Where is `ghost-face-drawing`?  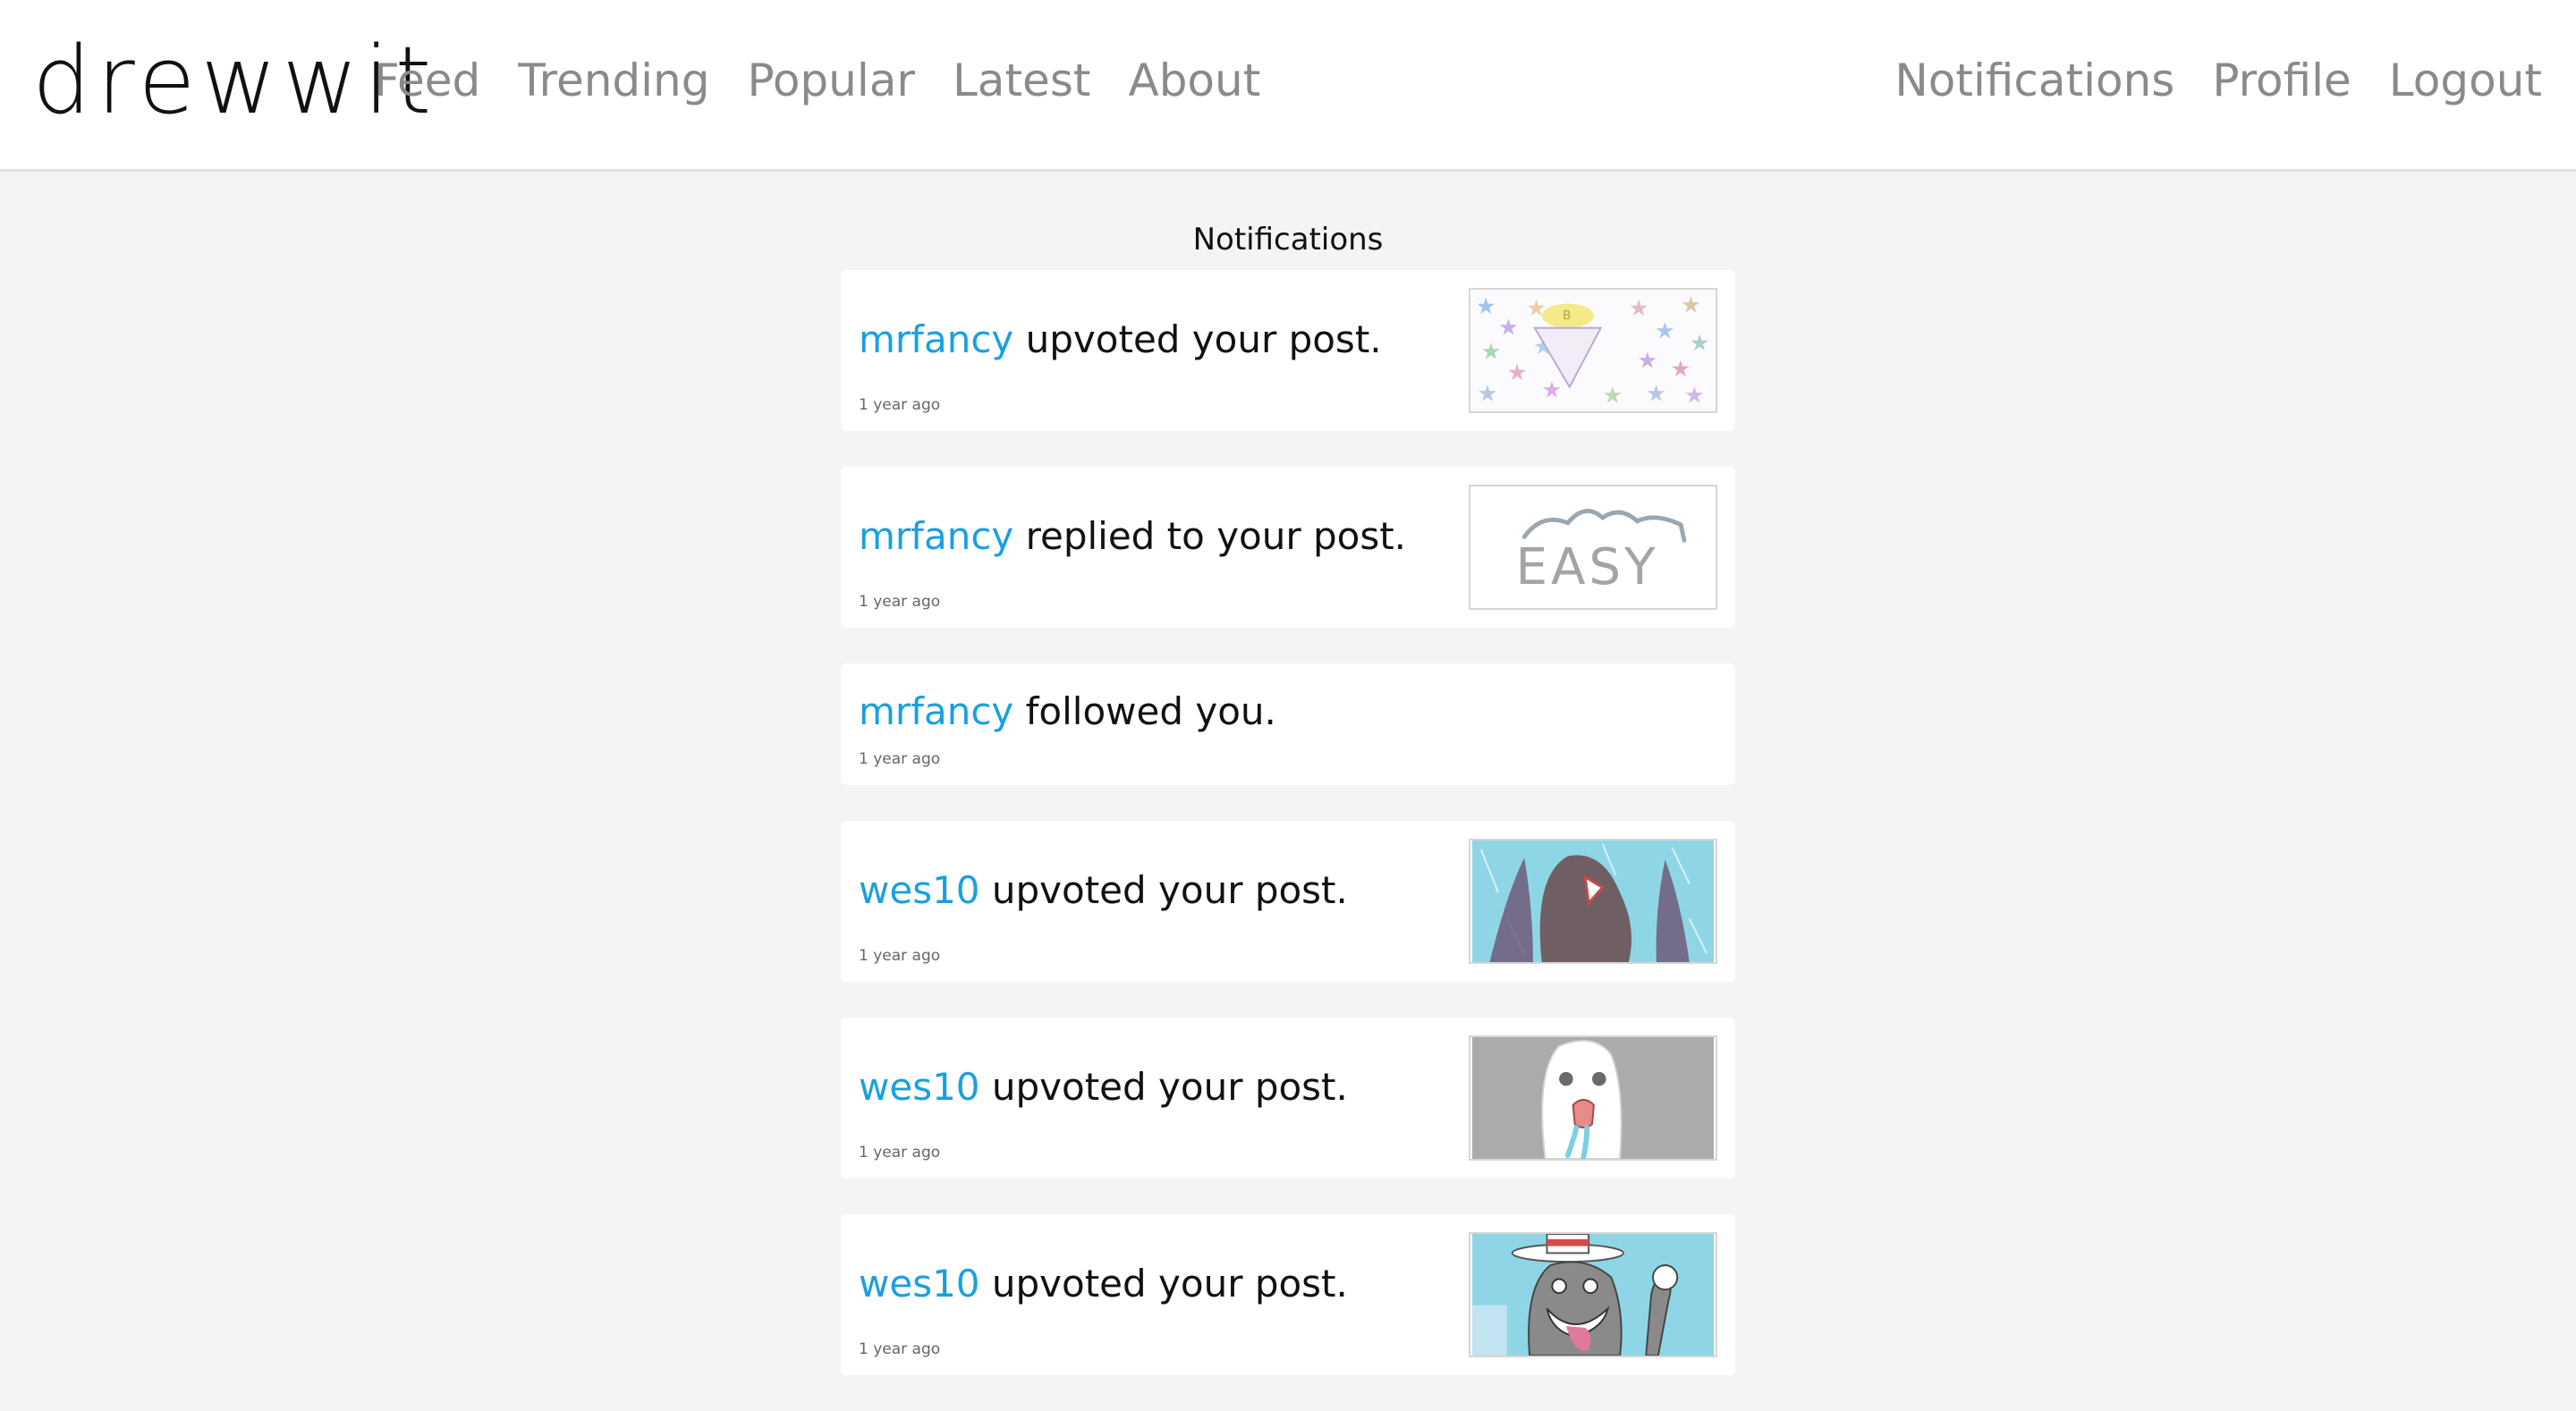
ghost-face-drawing is located at coordinates (1593, 1098).